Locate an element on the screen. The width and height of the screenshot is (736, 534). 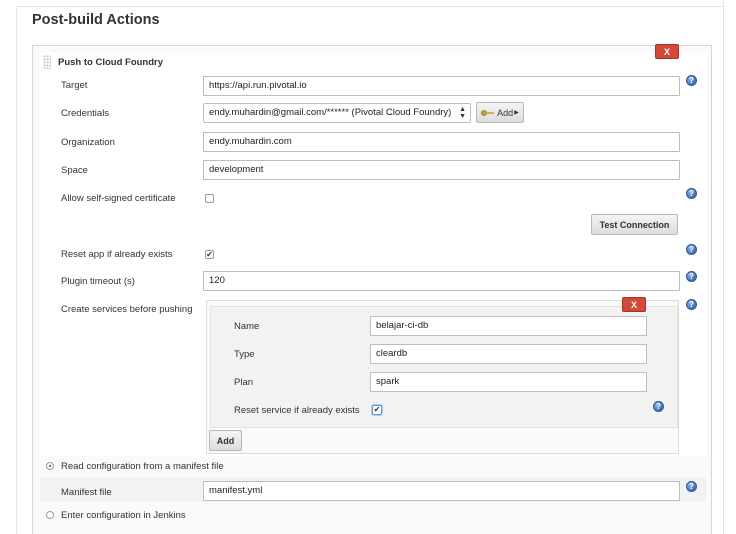
drag-handle-icon is located at coordinates (47, 62).